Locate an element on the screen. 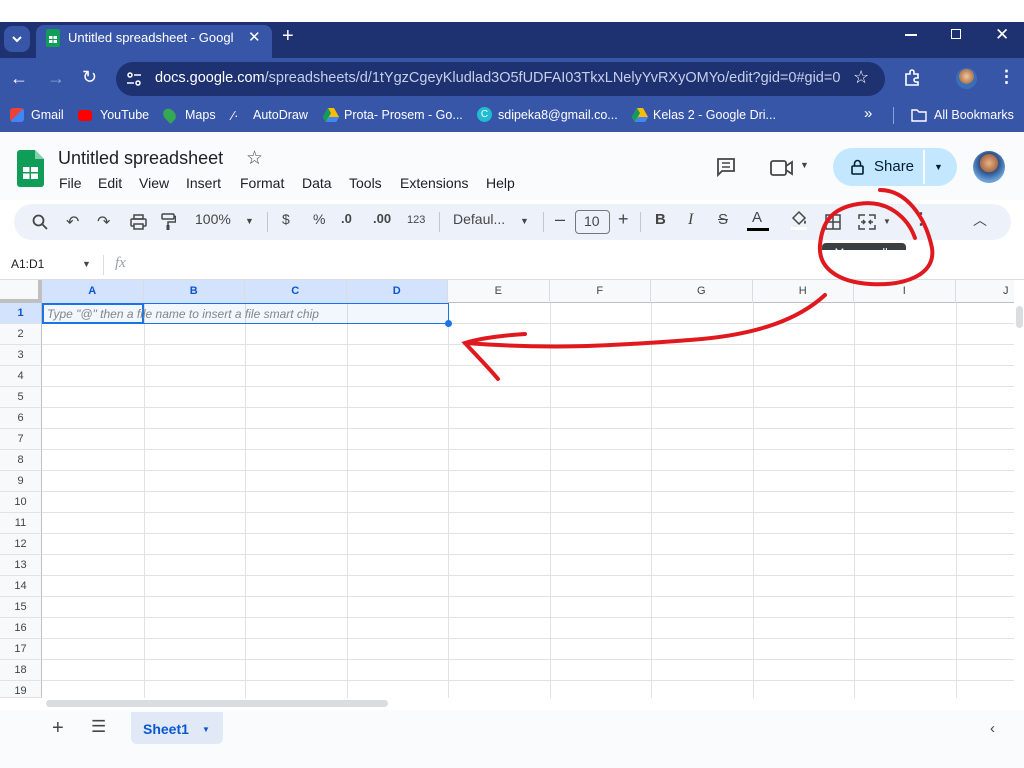  new-tab-button: + is located at coordinates (288, 36).